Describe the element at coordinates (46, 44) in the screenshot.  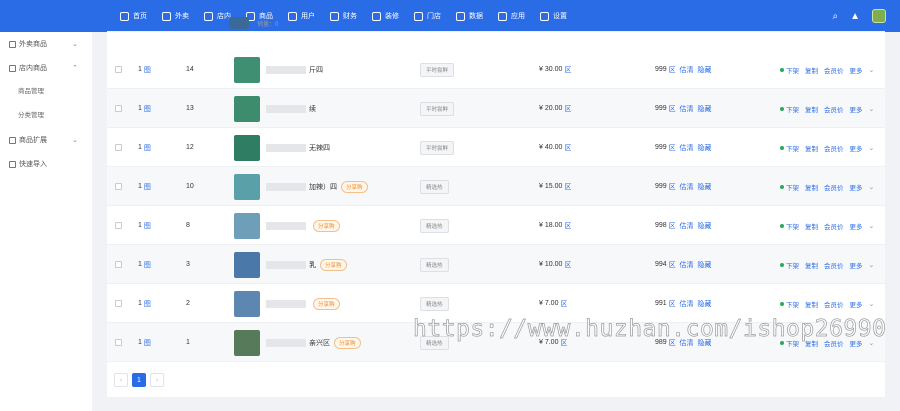
I see `sidebar-group-takeout-goods: 外卖商品 ⌄` at that location.